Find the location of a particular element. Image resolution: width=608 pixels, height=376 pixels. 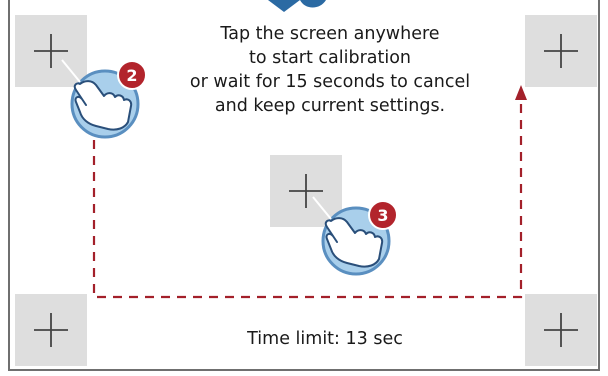

svg-text: 2 is located at coordinates (131, 75).